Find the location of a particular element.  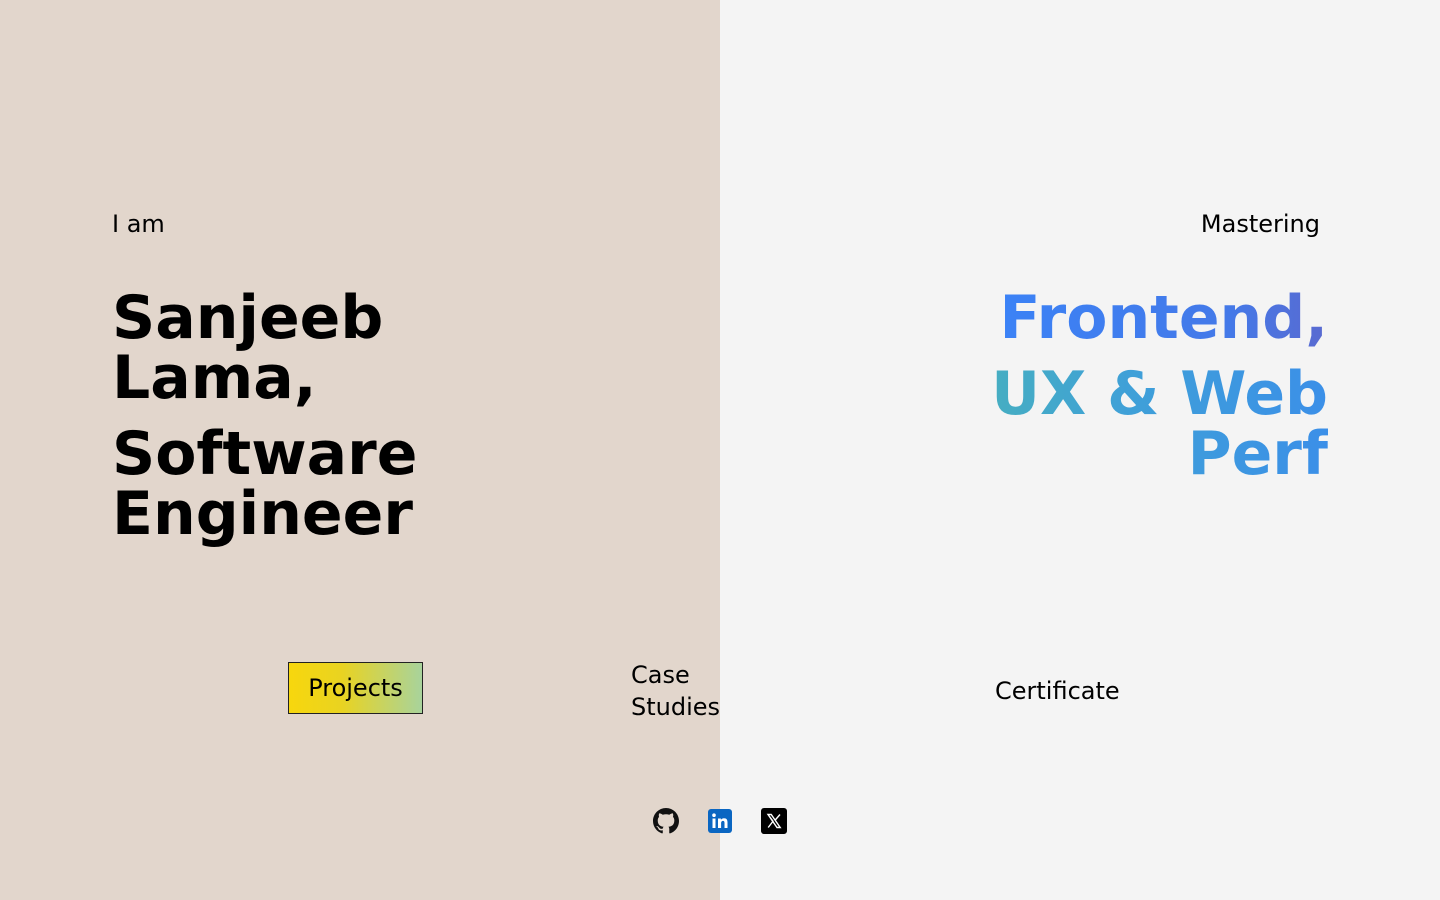

mastering-label: Mastering is located at coordinates (1260, 224).